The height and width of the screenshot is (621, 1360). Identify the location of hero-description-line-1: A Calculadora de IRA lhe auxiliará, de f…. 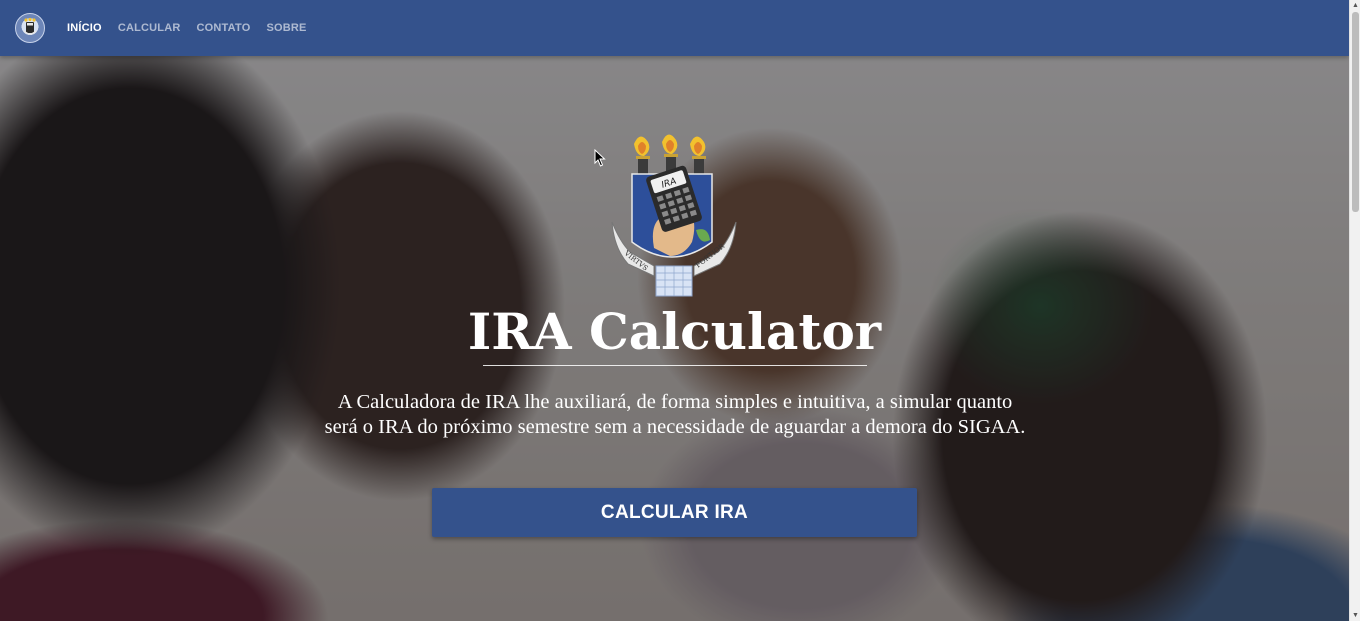
(675, 402).